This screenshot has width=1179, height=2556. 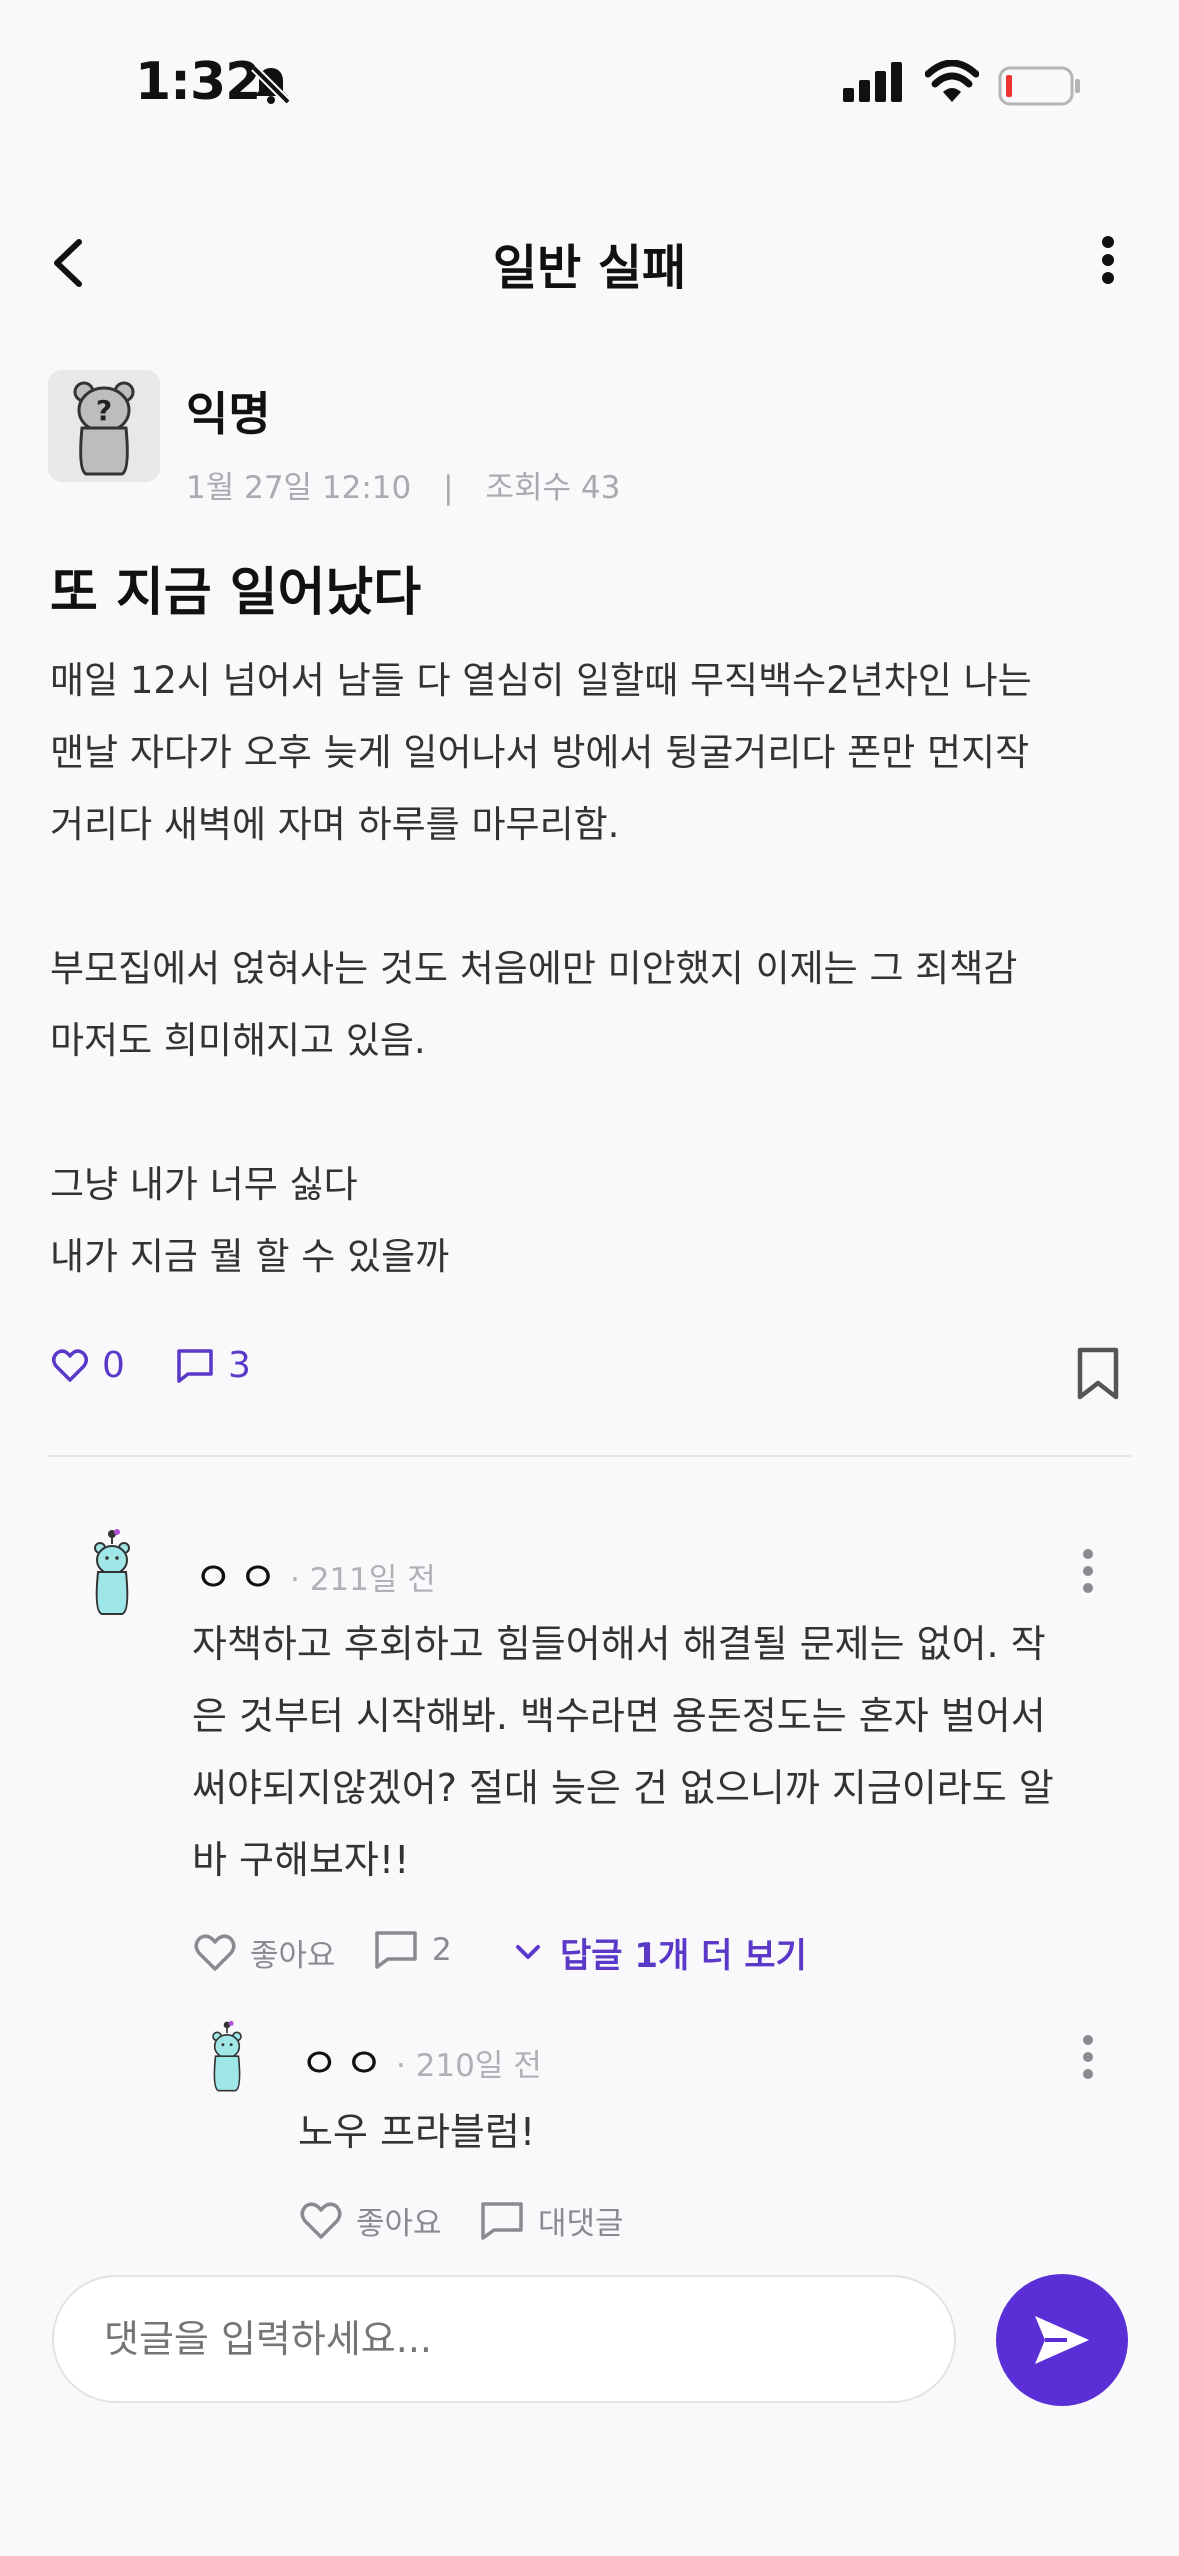 What do you see at coordinates (469, 2066) in the screenshot?
I see `comment-date: · 210일 전` at bounding box center [469, 2066].